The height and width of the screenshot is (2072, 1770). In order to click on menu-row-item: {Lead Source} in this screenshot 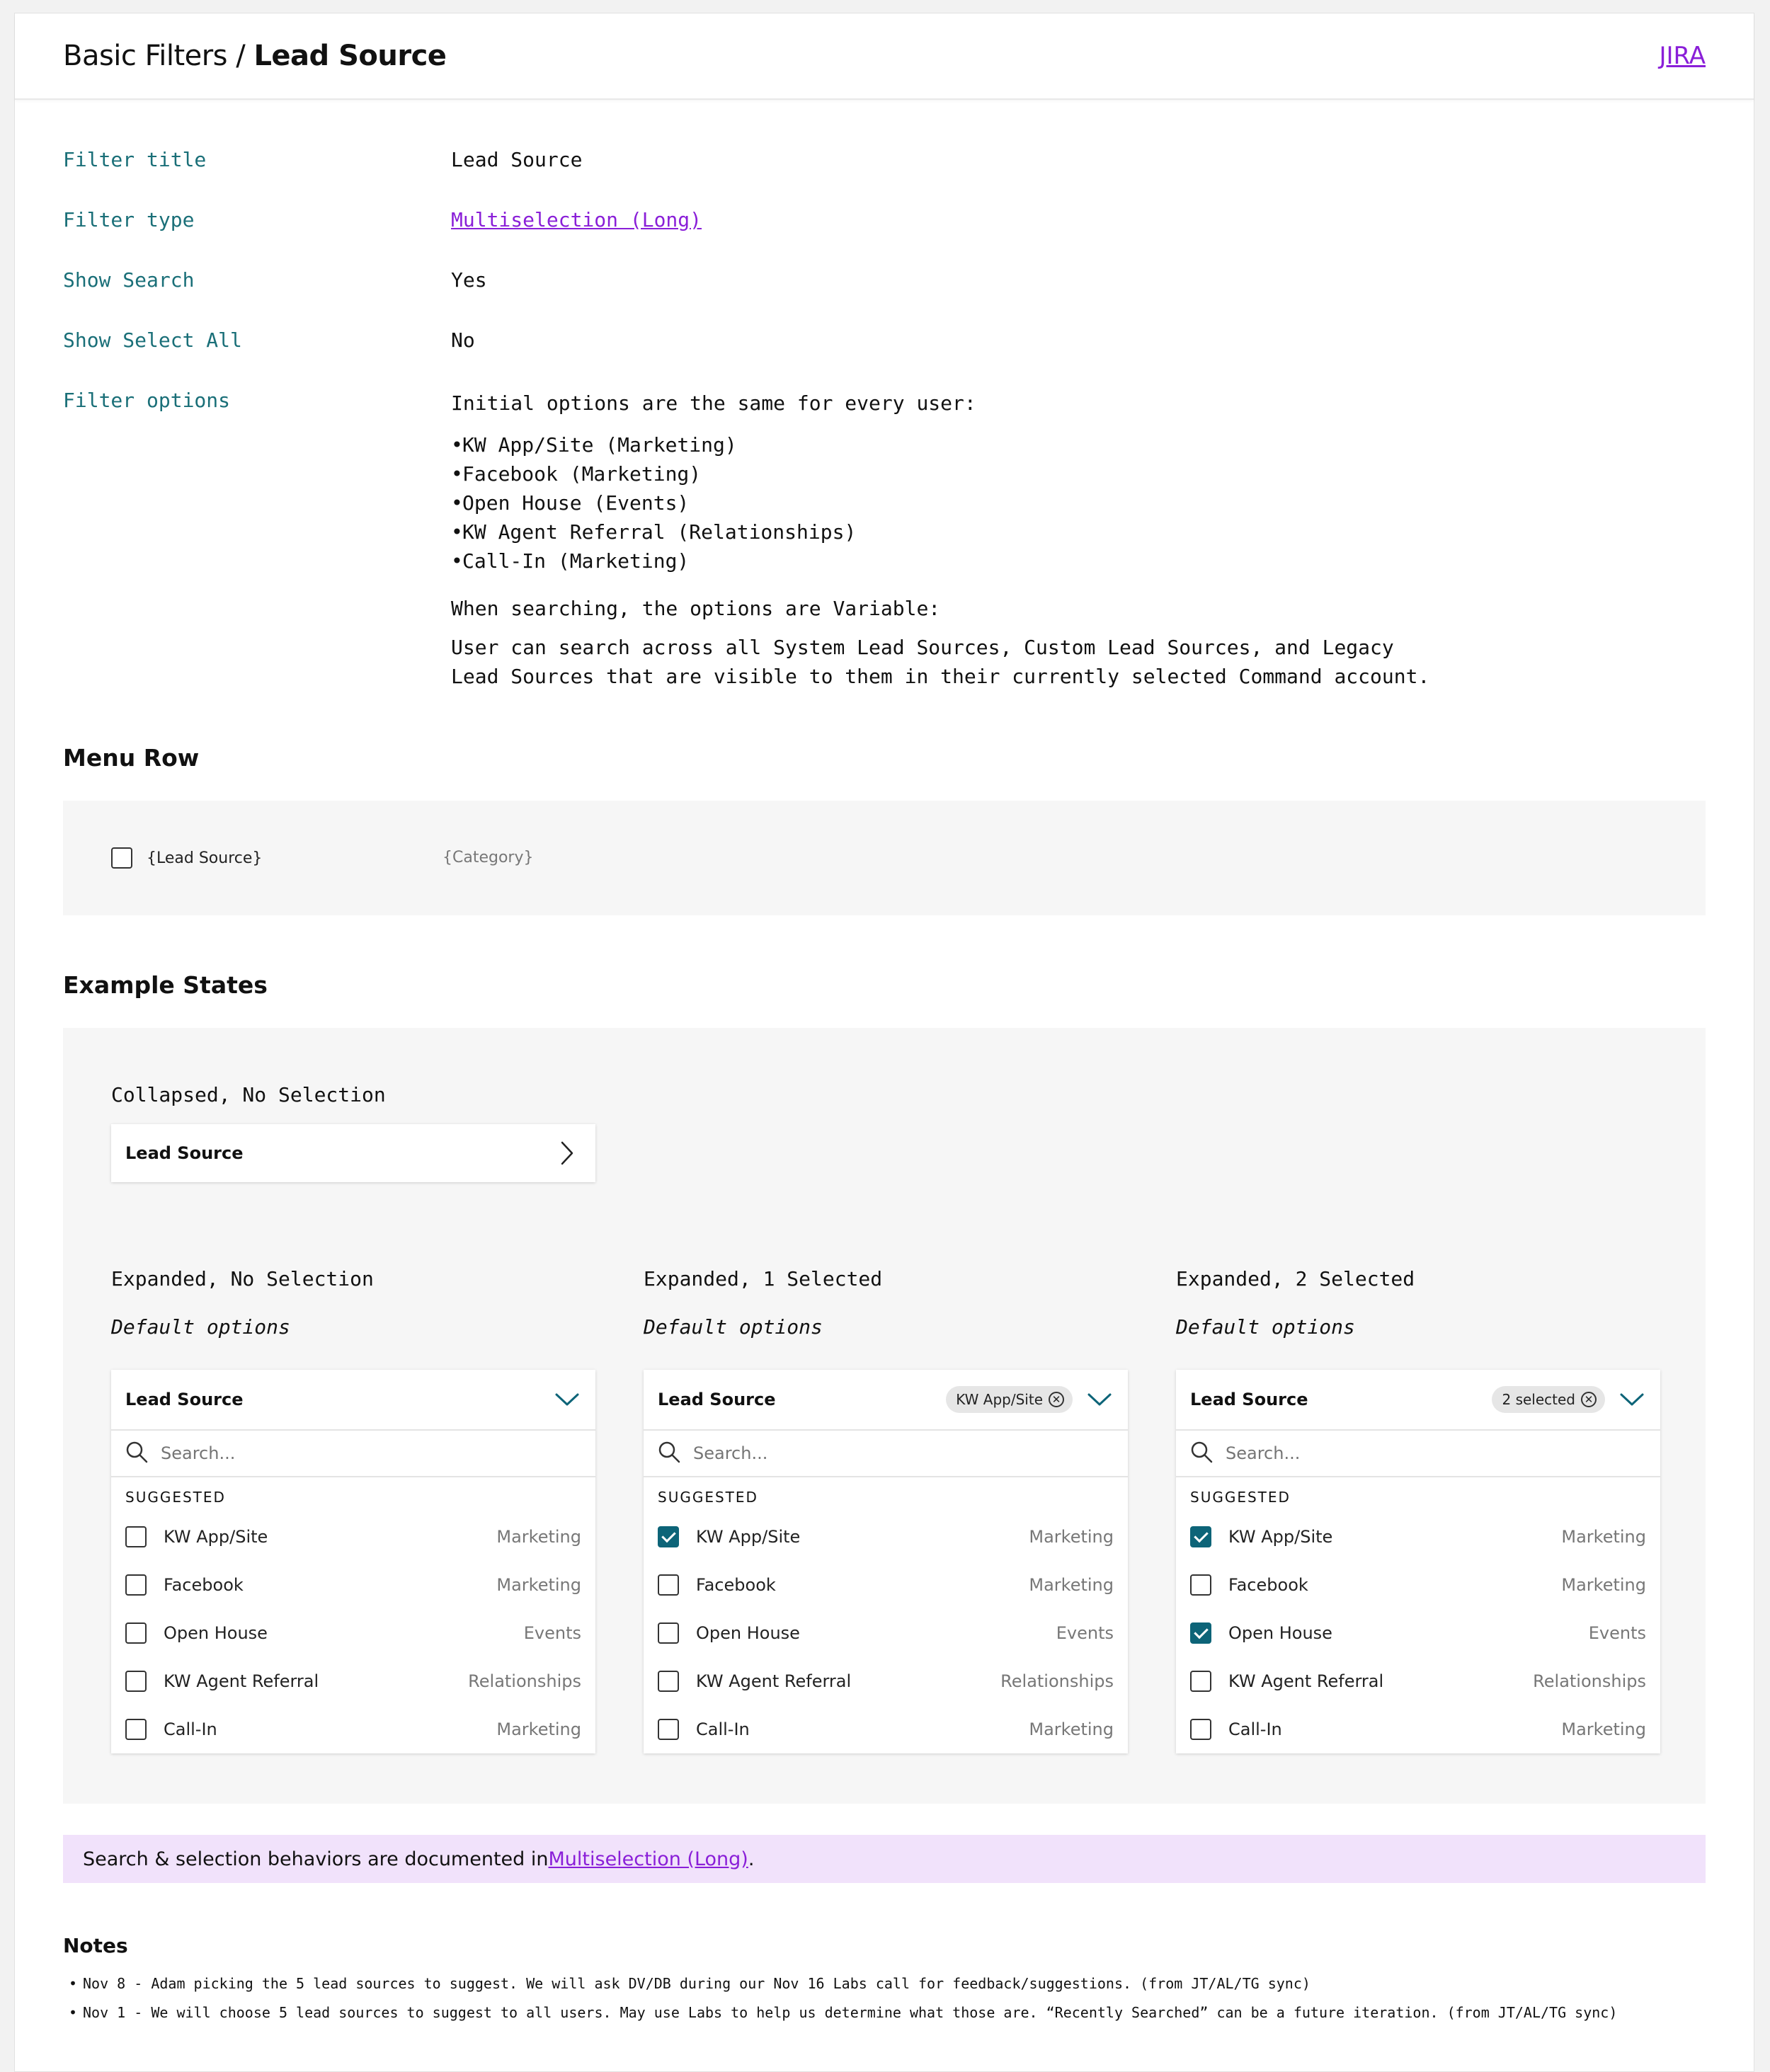, I will do `click(187, 858)`.